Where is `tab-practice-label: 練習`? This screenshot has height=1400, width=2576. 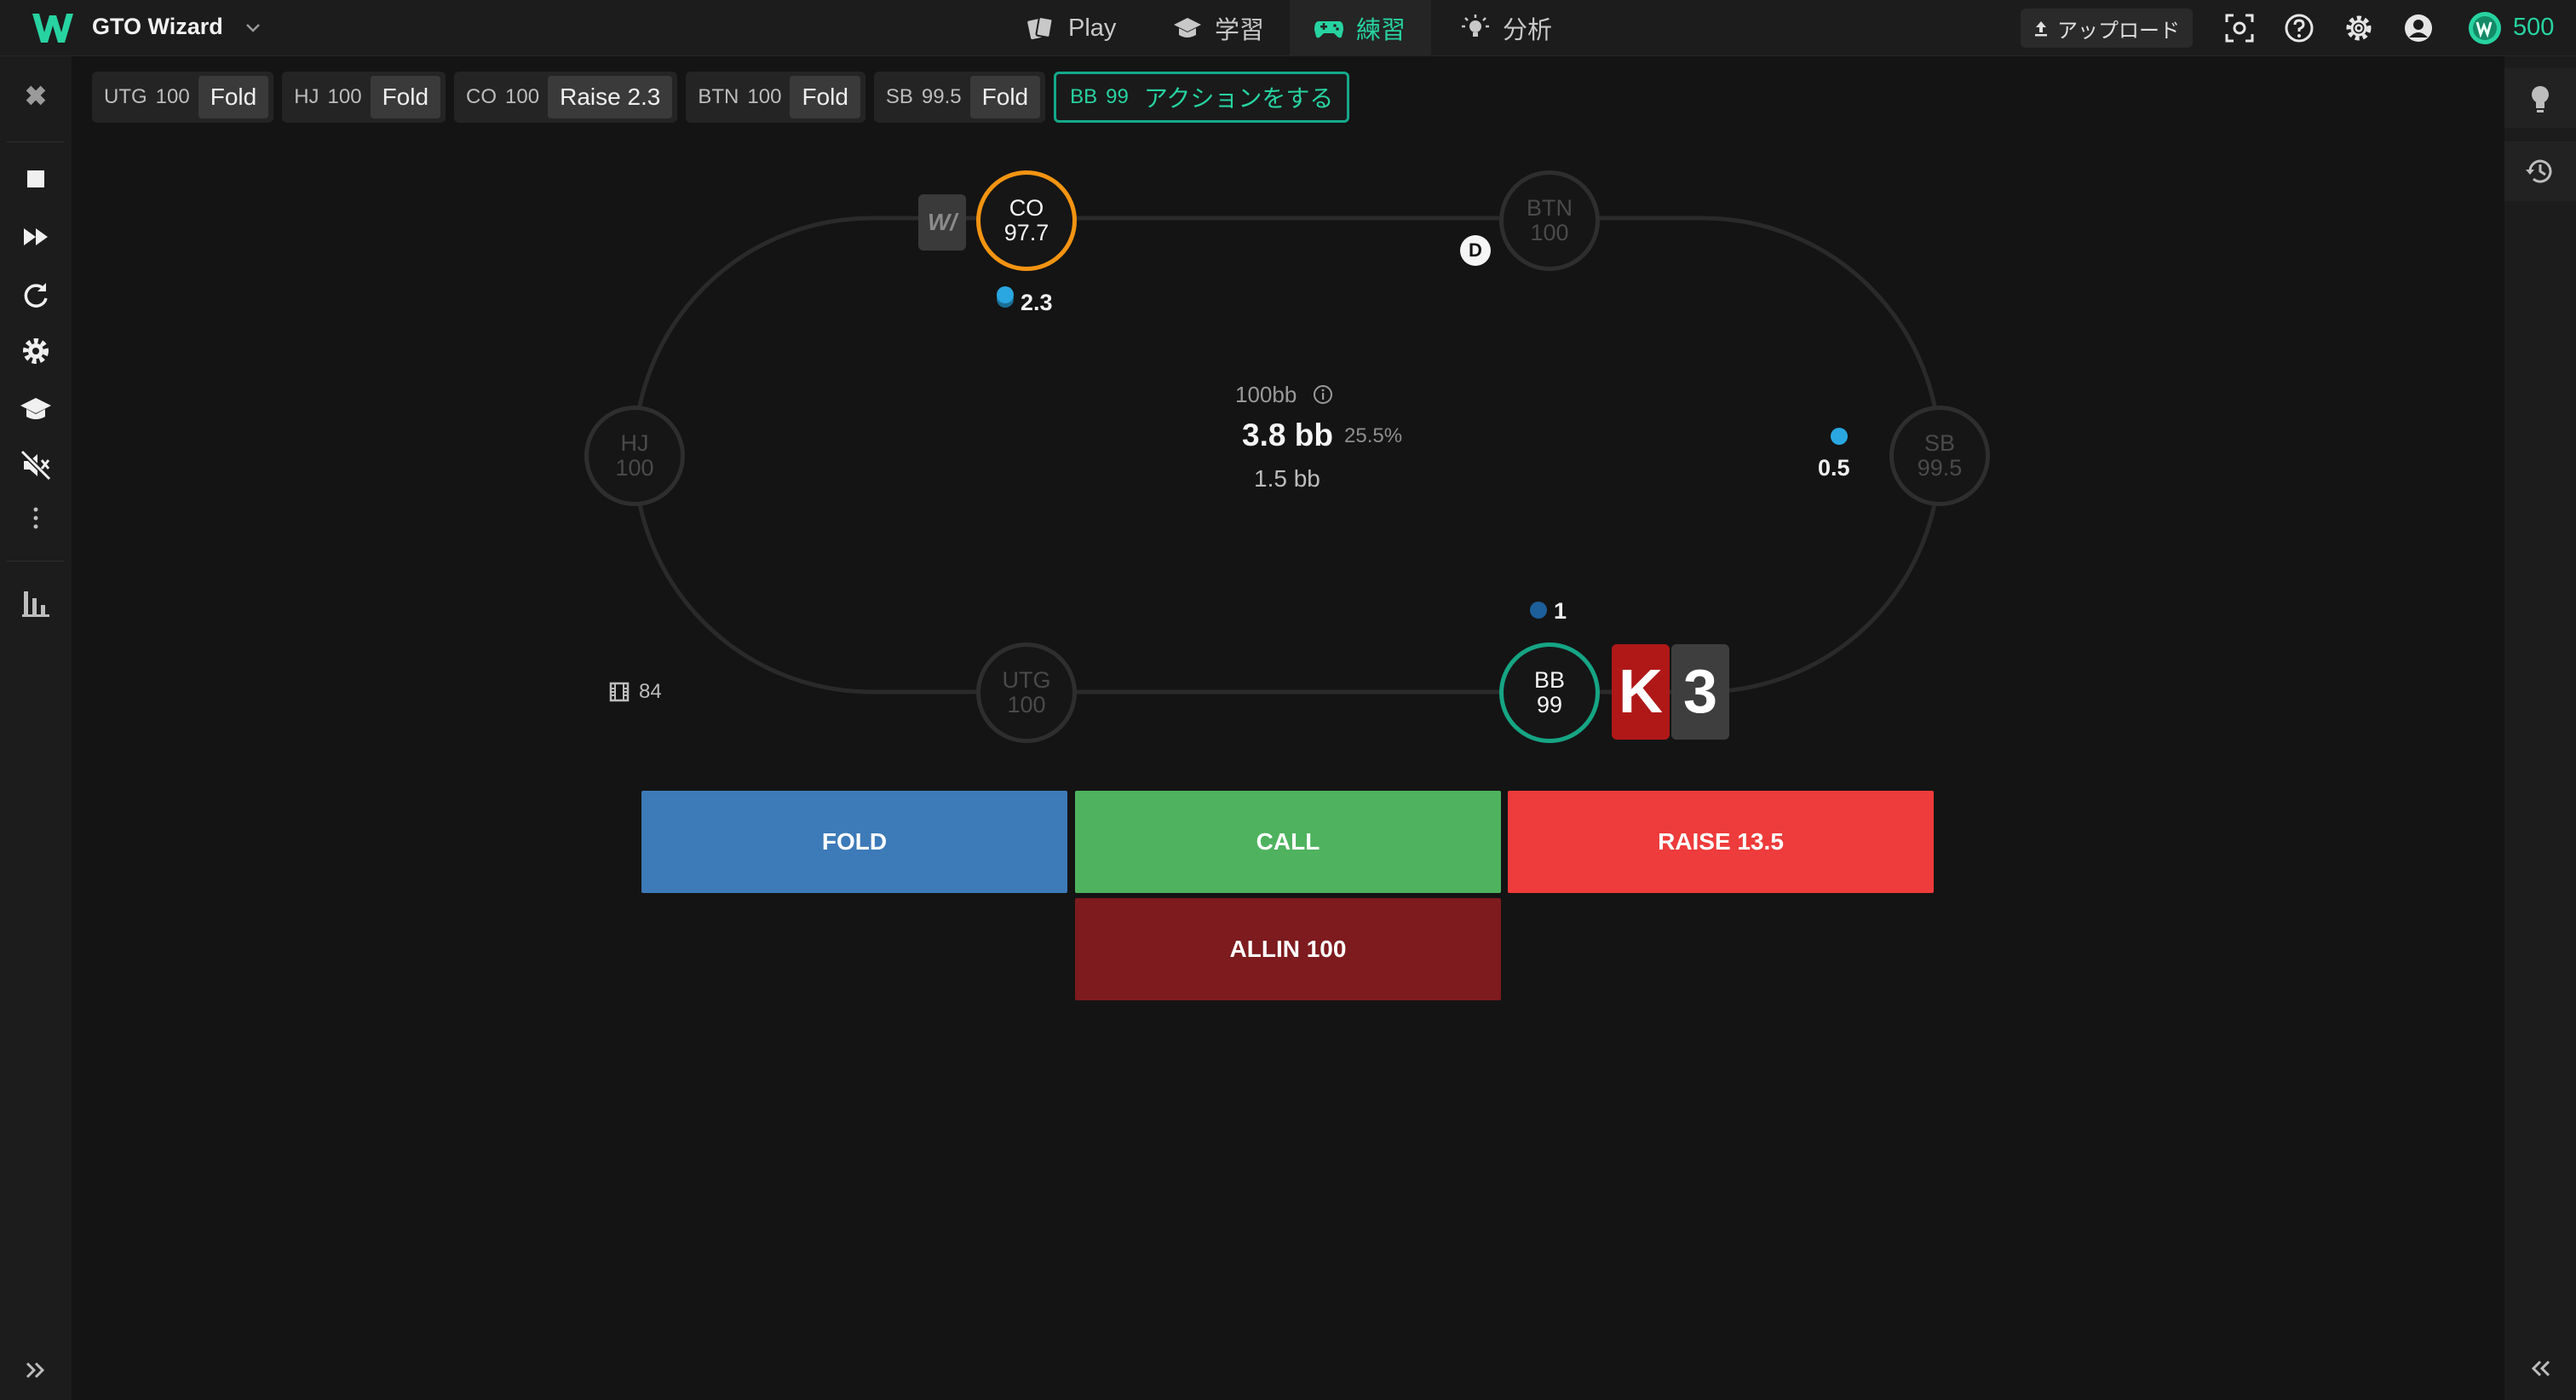 tab-practice-label: 練習 is located at coordinates (1381, 30).